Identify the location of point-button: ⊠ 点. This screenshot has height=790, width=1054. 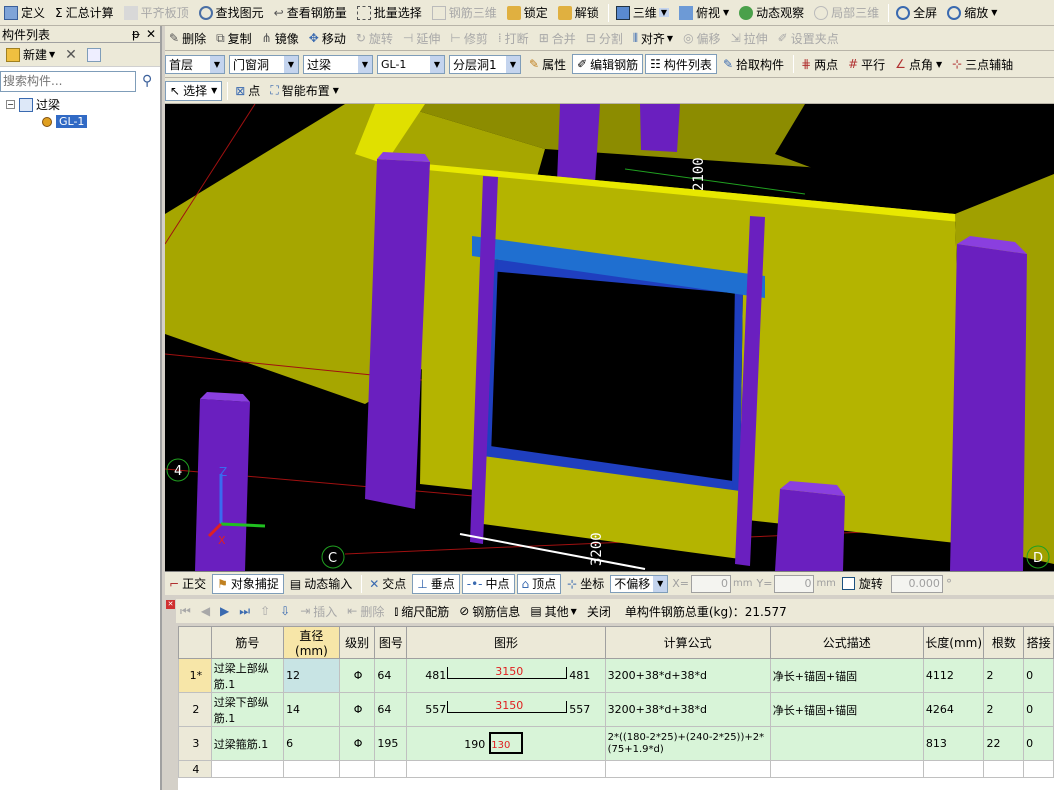
(247, 91).